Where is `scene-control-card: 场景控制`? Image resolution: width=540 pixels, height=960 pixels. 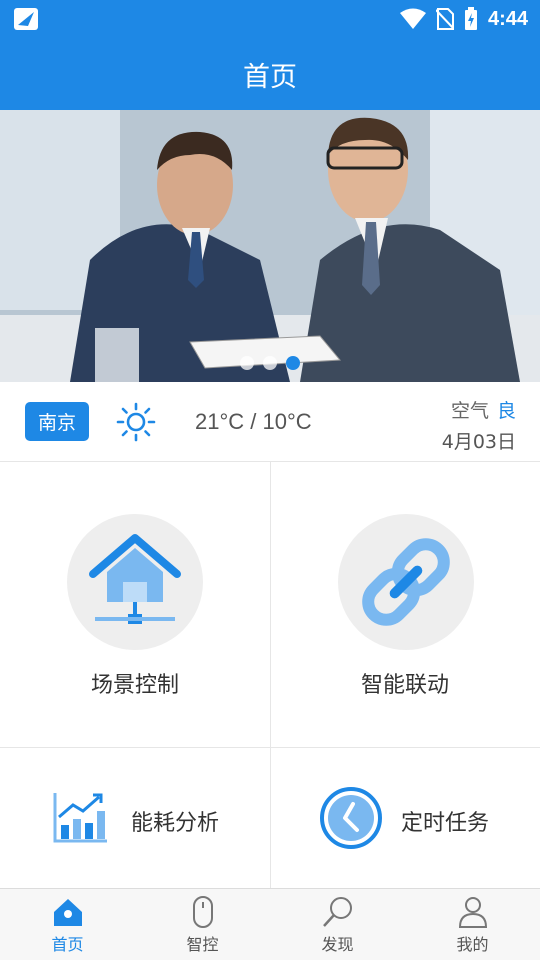
scene-control-card: 场景控制 is located at coordinates (135, 605).